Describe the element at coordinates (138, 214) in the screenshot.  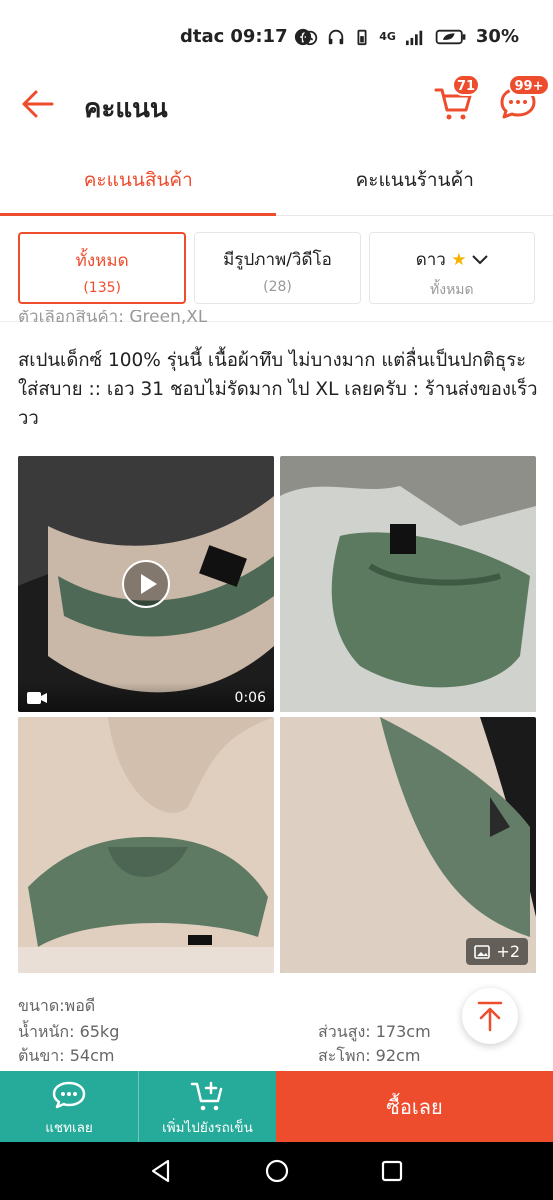
I see `active-tab-indicator` at that location.